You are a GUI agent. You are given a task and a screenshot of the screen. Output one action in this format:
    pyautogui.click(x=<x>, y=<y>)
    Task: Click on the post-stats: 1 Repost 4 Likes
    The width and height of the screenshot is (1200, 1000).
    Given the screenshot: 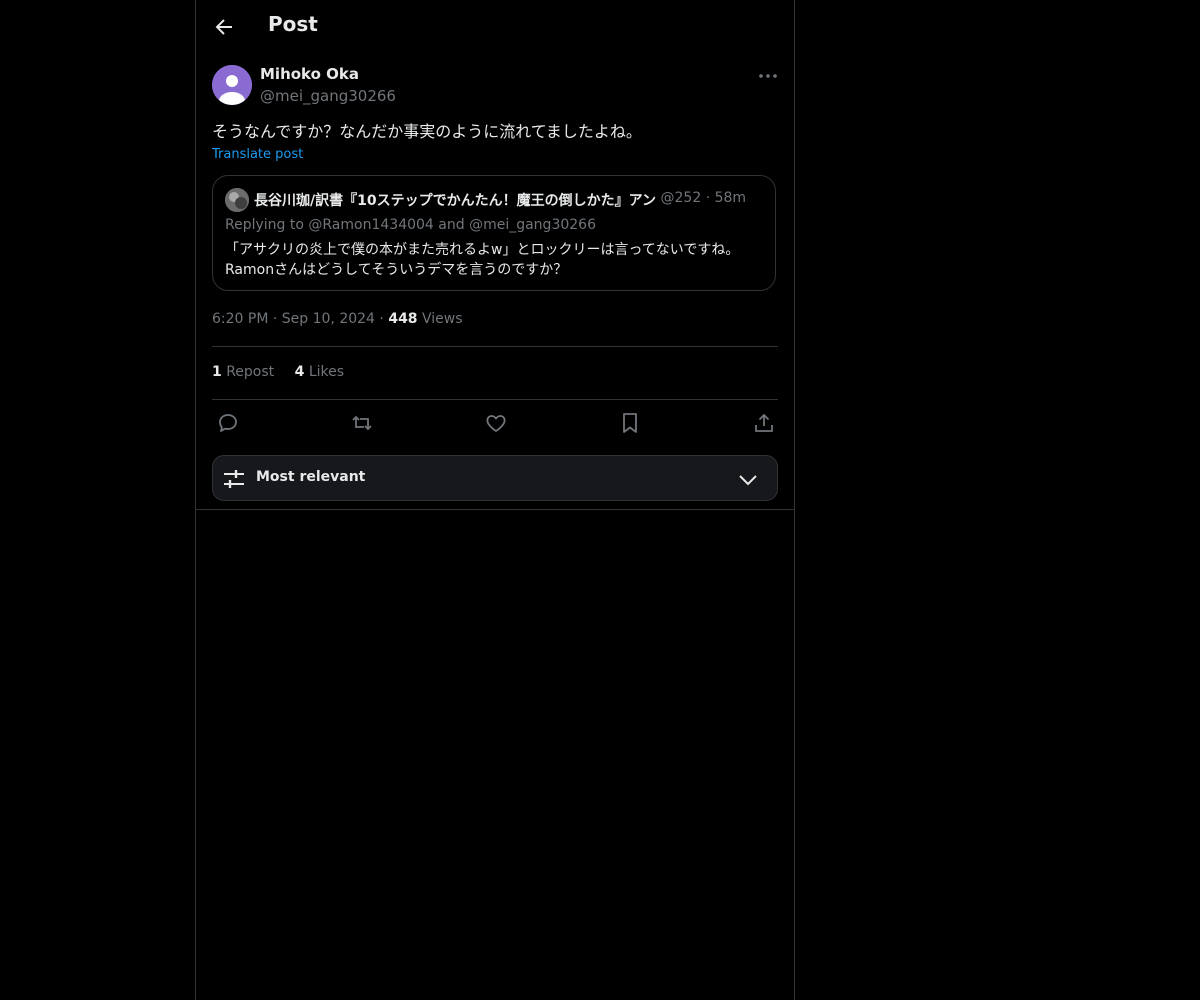 What is the action you would take?
    pyautogui.click(x=286, y=372)
    